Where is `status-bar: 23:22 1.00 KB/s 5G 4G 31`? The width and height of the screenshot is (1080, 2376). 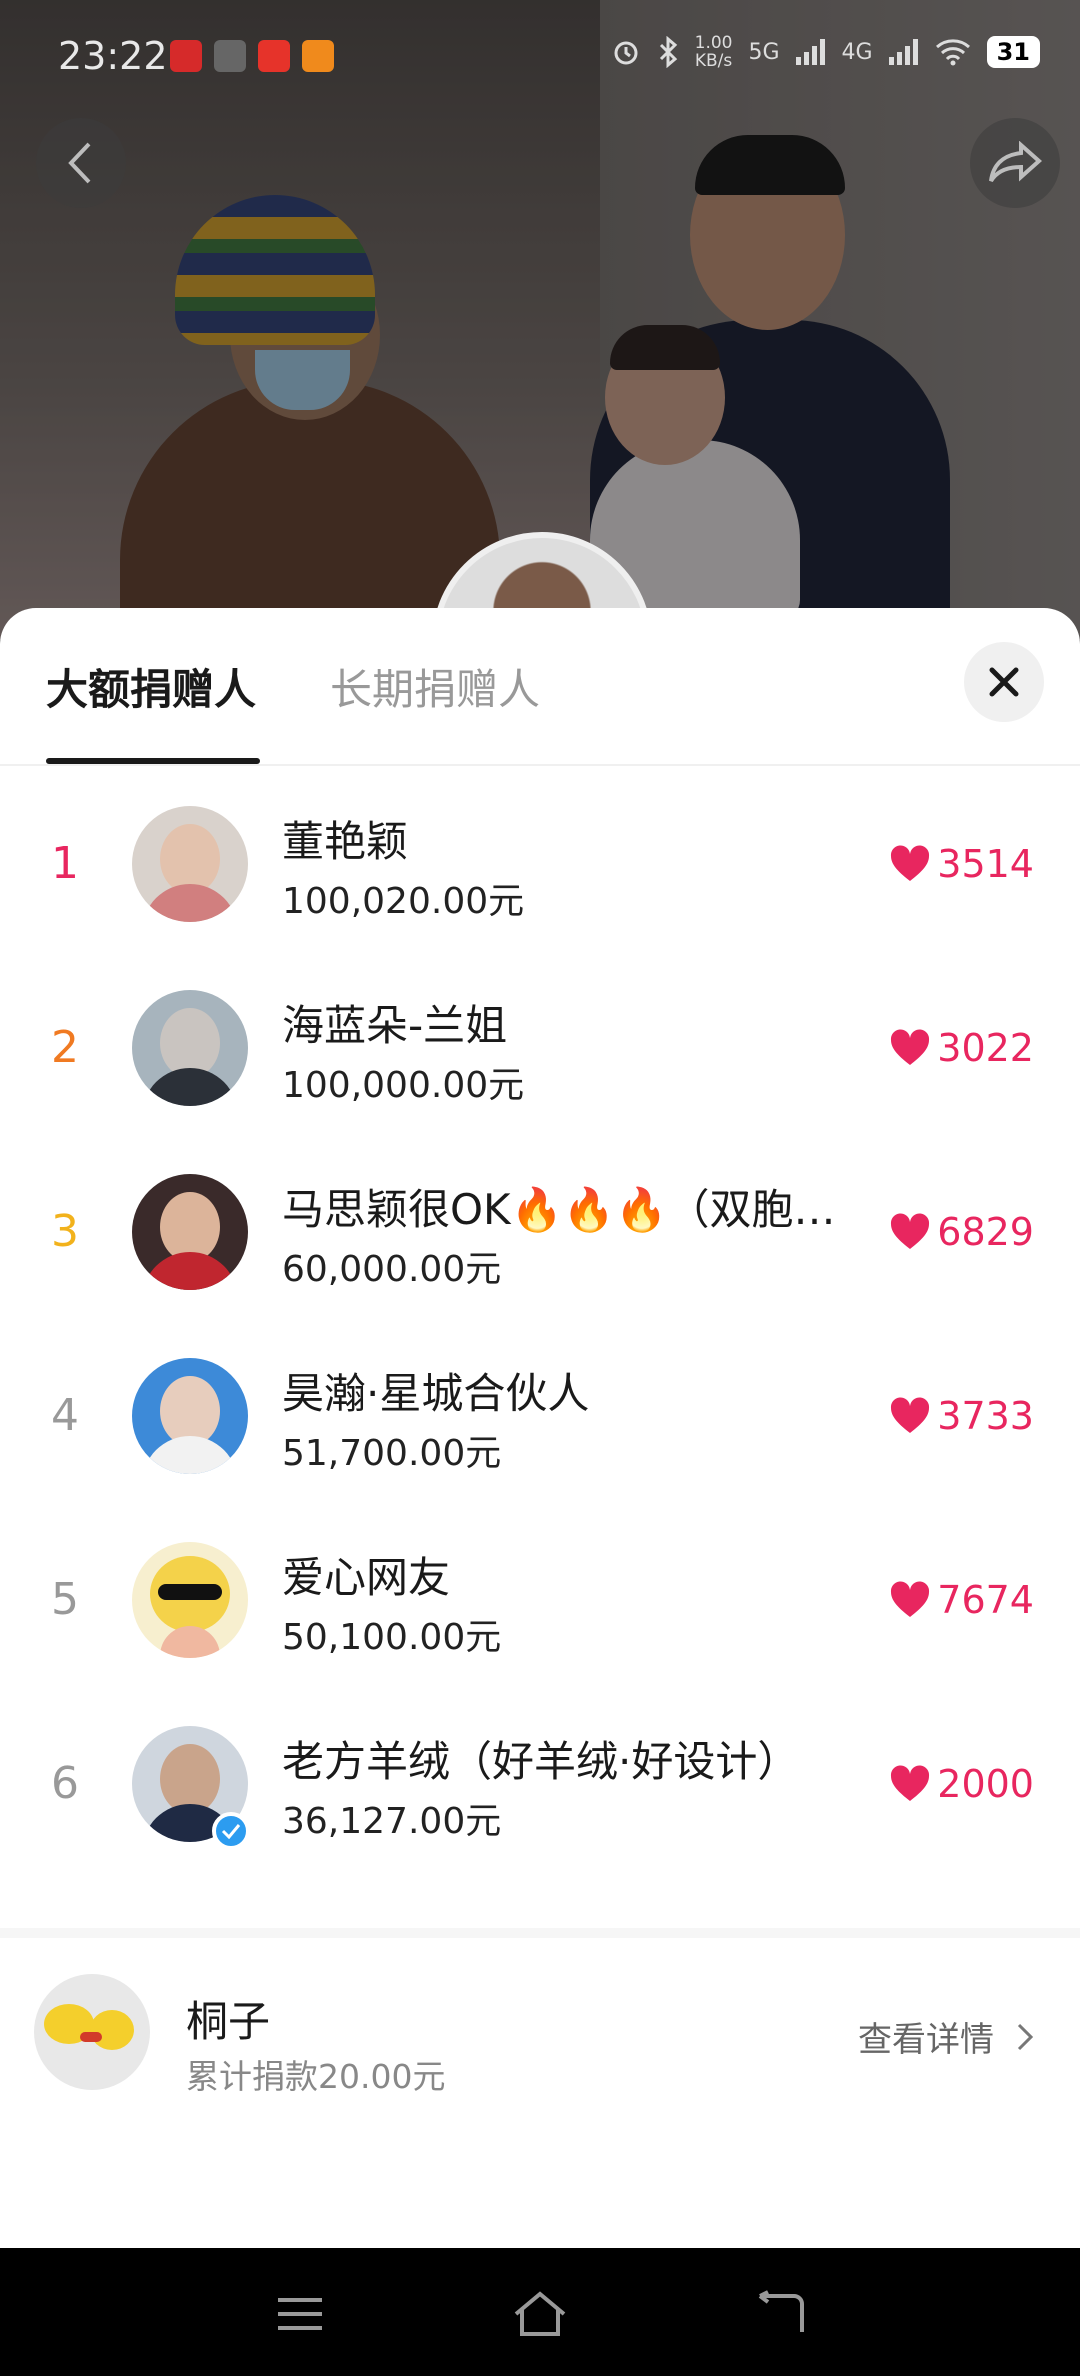
status-bar: 23:22 1.00 KB/s 5G 4G 31 is located at coordinates (540, 55).